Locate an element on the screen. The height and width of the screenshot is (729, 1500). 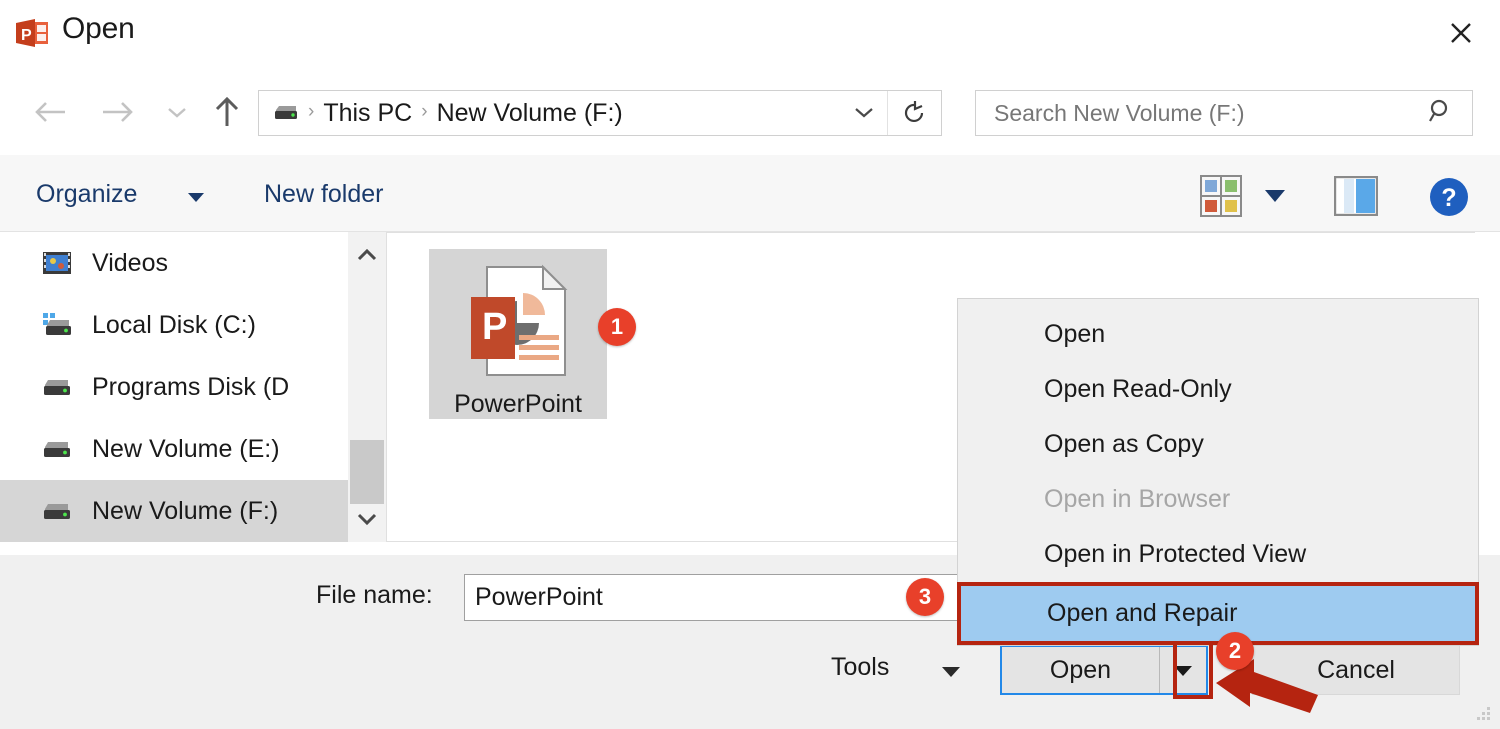
menu-item-open-and-repair: Open and Repair is located at coordinates (1218, 613).